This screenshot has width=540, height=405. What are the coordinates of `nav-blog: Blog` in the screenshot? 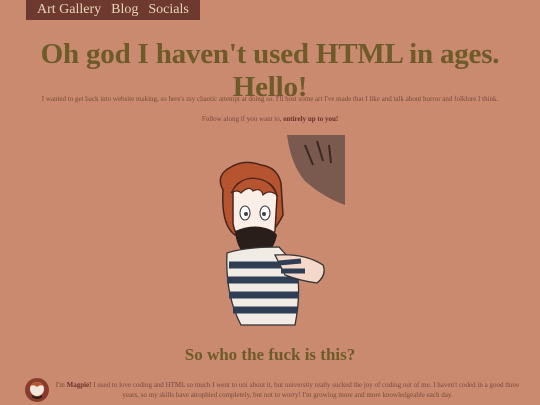 It's located at (124, 10).